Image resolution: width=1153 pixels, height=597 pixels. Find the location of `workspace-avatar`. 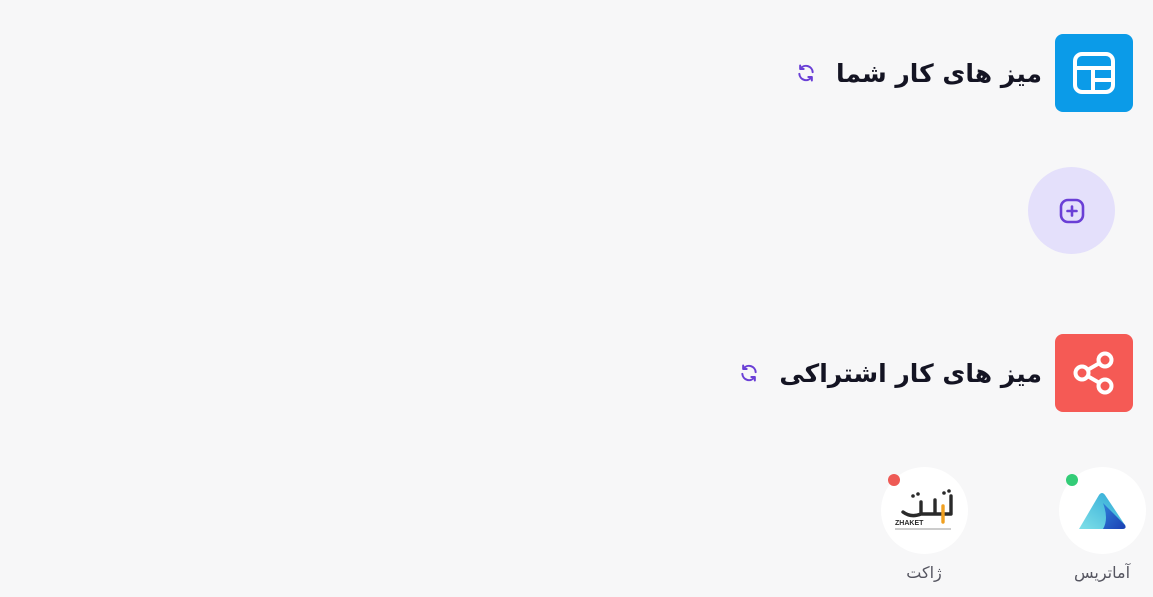

workspace-avatar is located at coordinates (1102, 510).